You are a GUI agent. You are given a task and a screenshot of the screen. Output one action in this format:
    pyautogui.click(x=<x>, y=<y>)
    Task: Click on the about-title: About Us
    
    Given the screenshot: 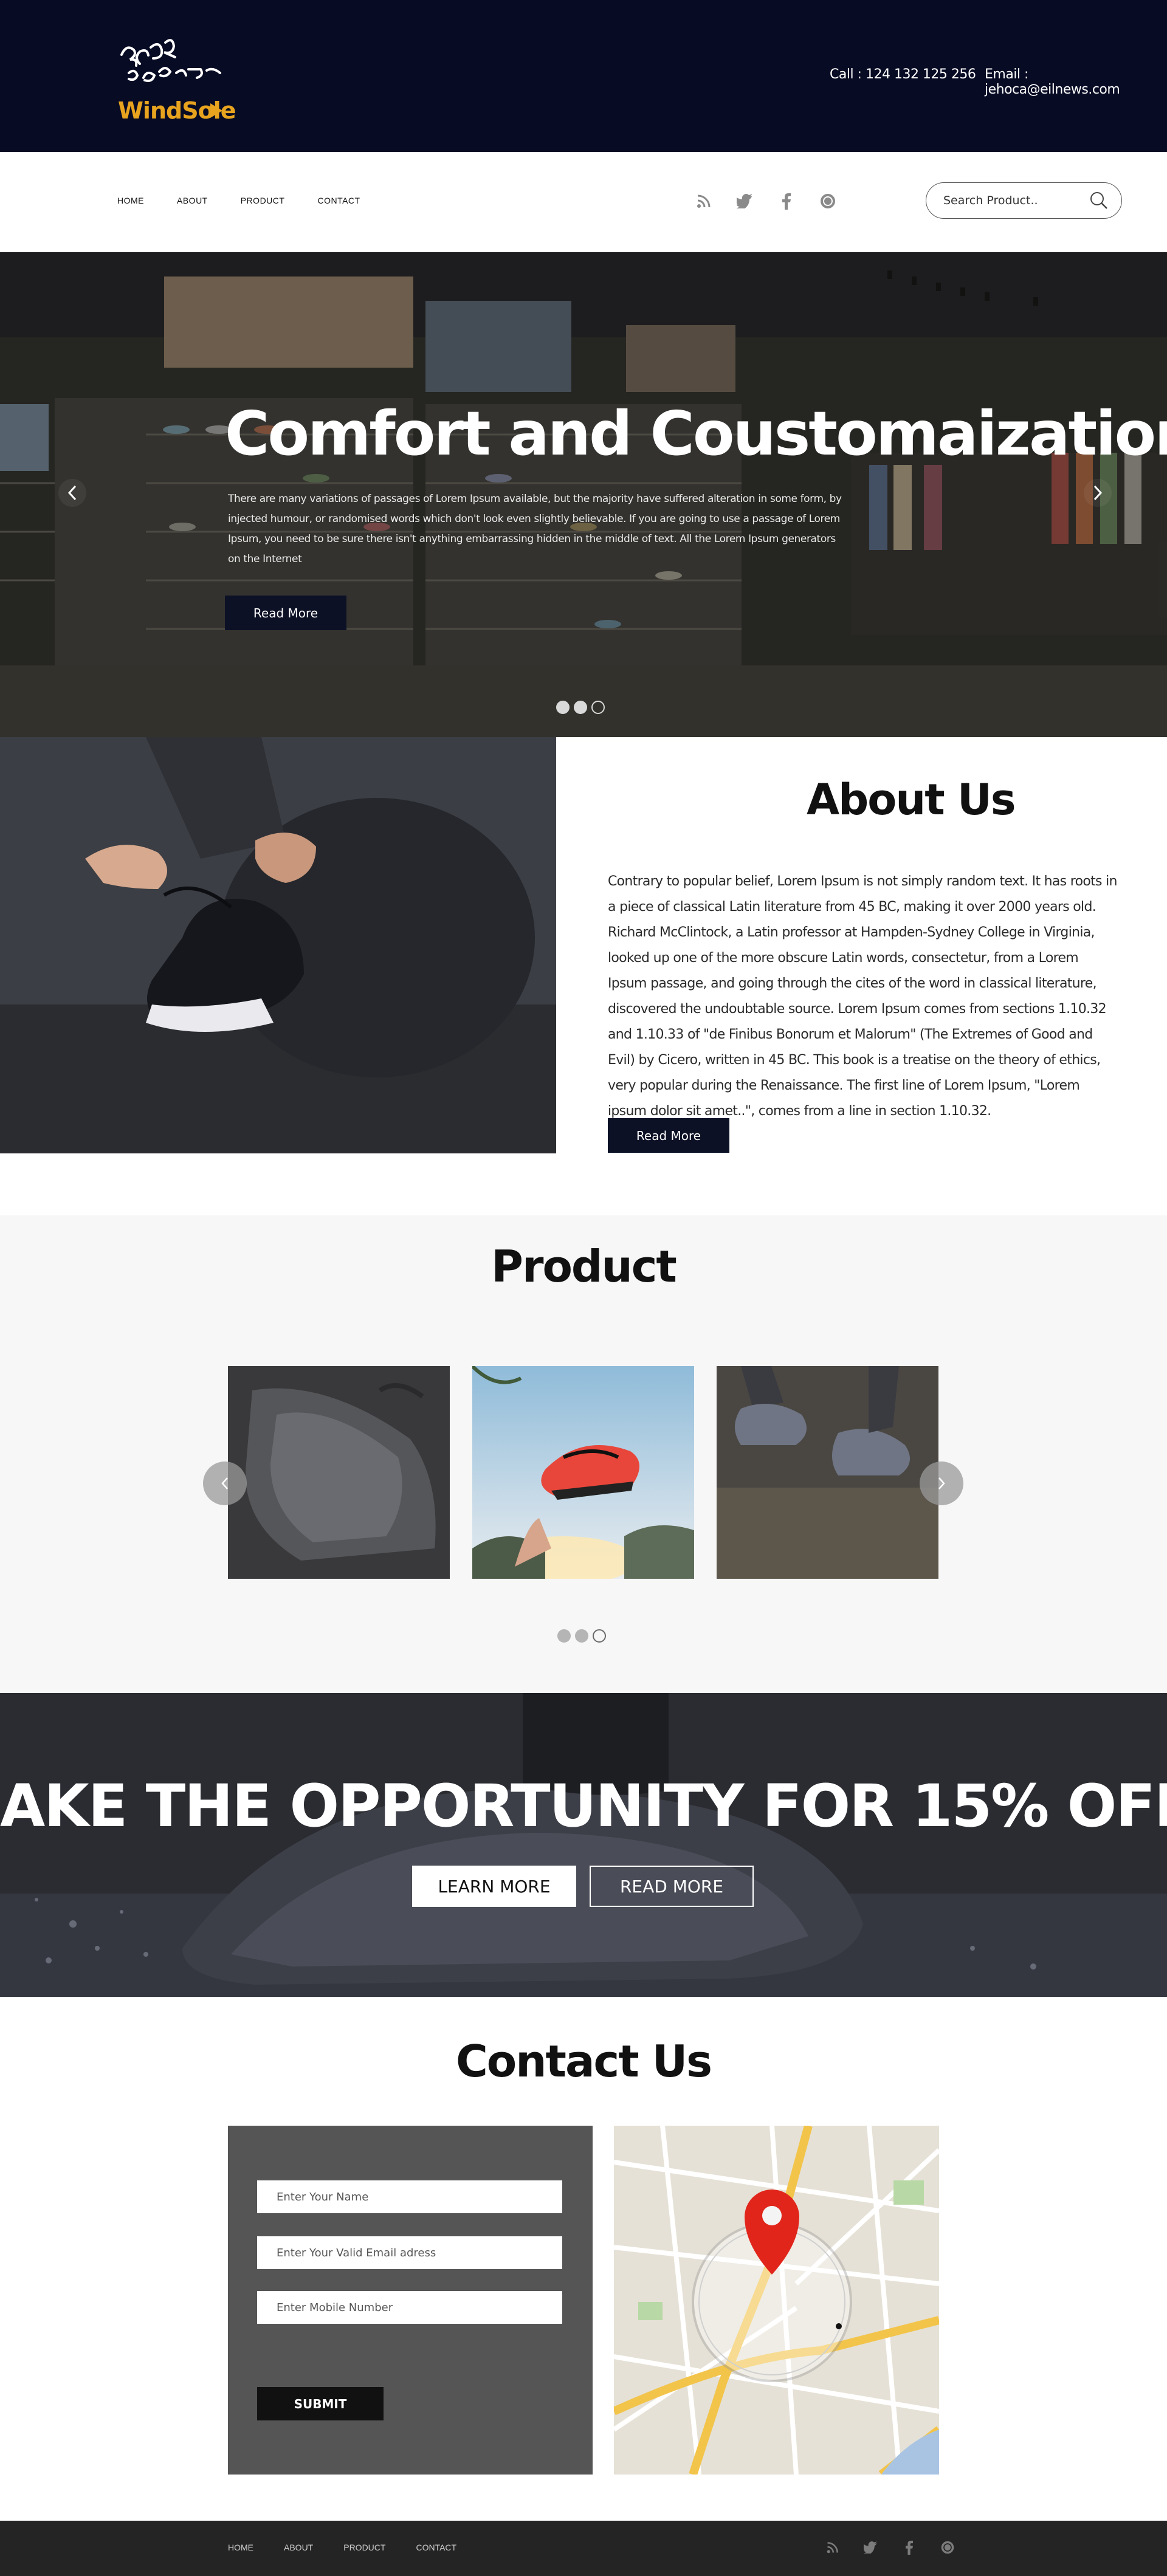 What is the action you would take?
    pyautogui.click(x=911, y=800)
    